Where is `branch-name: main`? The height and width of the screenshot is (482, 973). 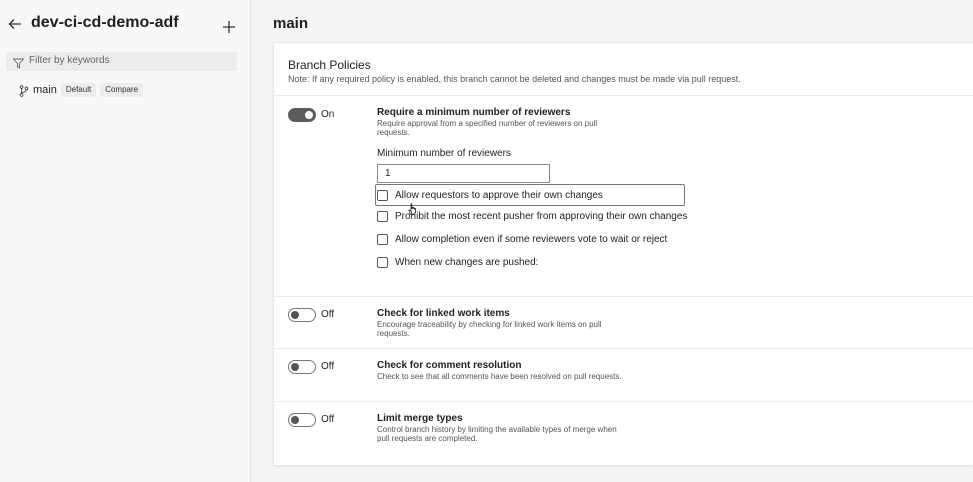 branch-name: main is located at coordinates (45, 90).